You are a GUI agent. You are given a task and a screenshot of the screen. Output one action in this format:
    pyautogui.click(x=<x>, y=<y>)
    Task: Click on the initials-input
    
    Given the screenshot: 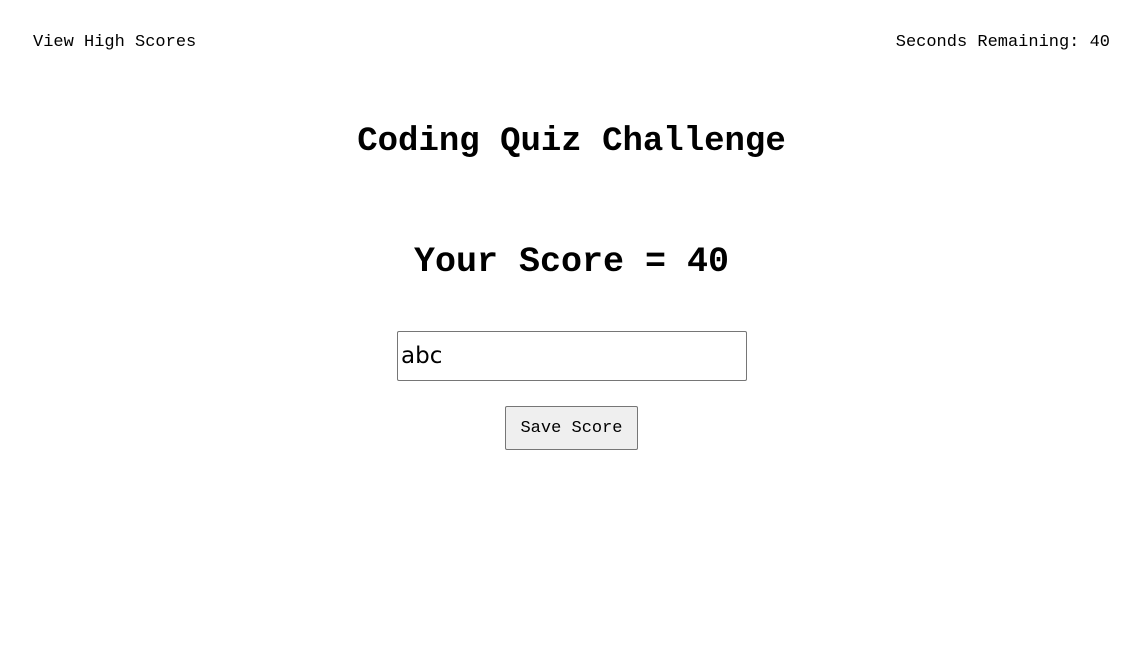 What is the action you would take?
    pyautogui.click(x=572, y=356)
    